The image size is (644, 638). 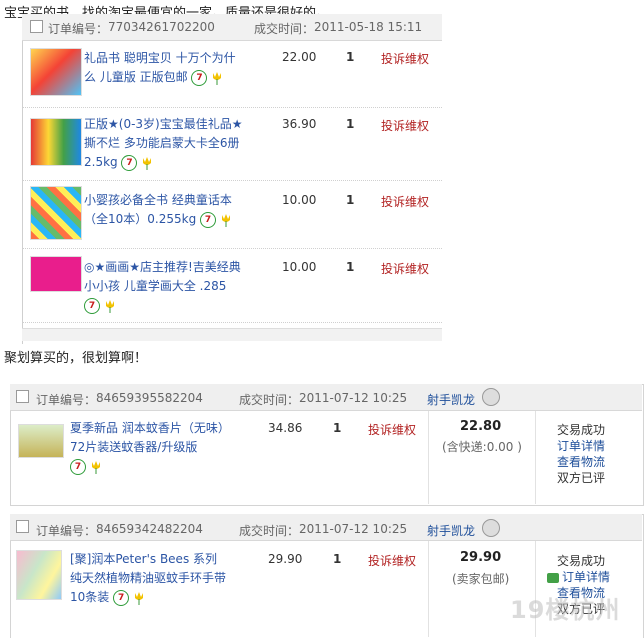 What do you see at coordinates (481, 579) in the screenshot?
I see `shipping-note: (卖家包邮)` at bounding box center [481, 579].